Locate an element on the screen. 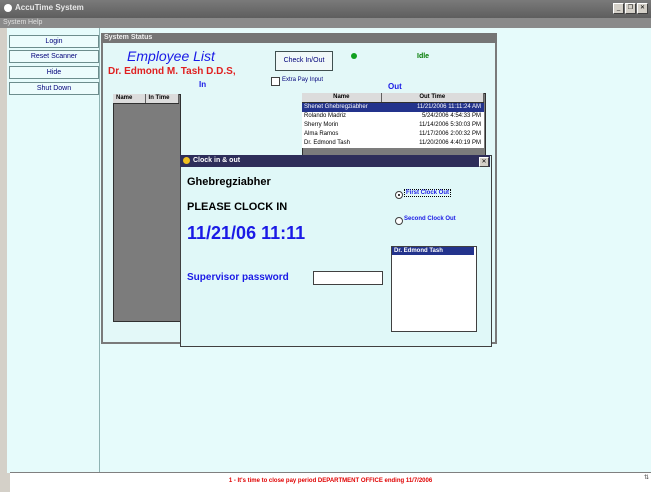 The height and width of the screenshot is (492, 651). in-label: In is located at coordinates (203, 84).